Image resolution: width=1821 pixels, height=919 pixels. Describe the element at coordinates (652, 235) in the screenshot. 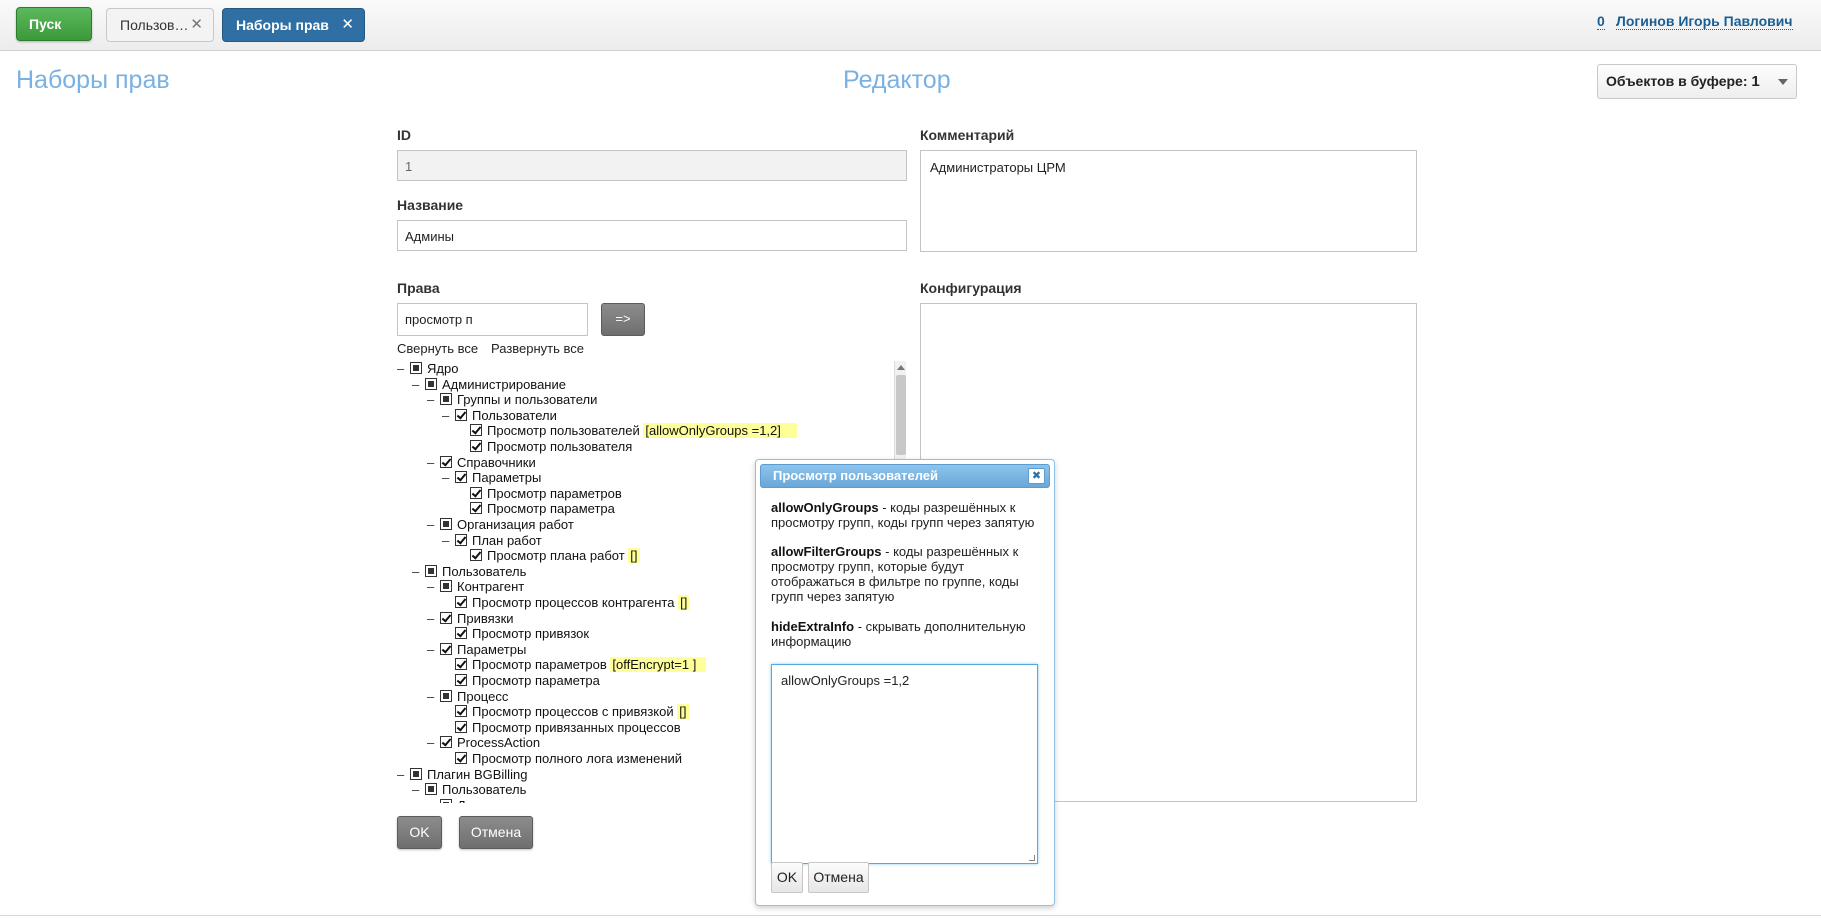

I see `name-field: Админы` at that location.